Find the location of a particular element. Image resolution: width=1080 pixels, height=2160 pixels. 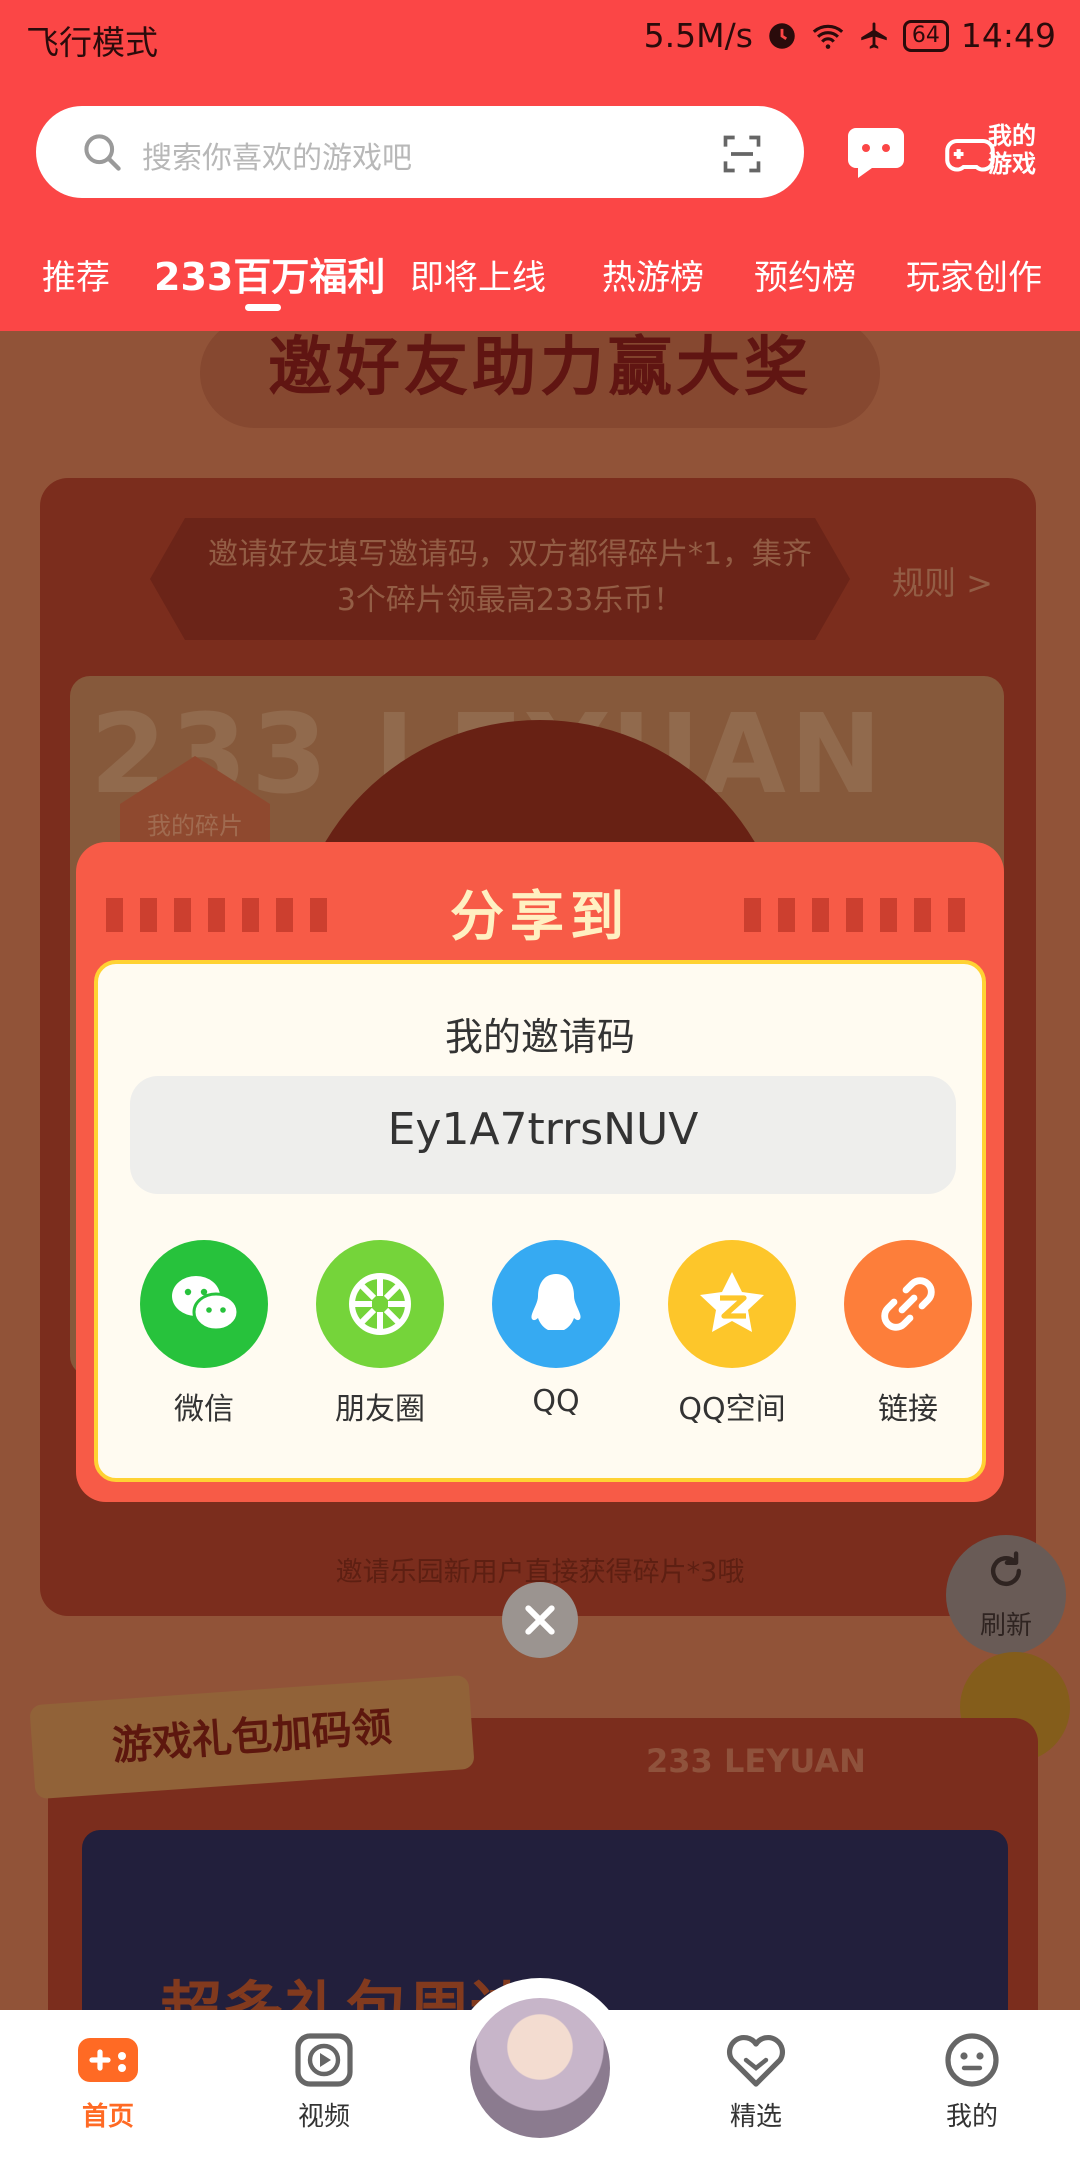

nav-home: 首页 is located at coordinates (108, 2081).